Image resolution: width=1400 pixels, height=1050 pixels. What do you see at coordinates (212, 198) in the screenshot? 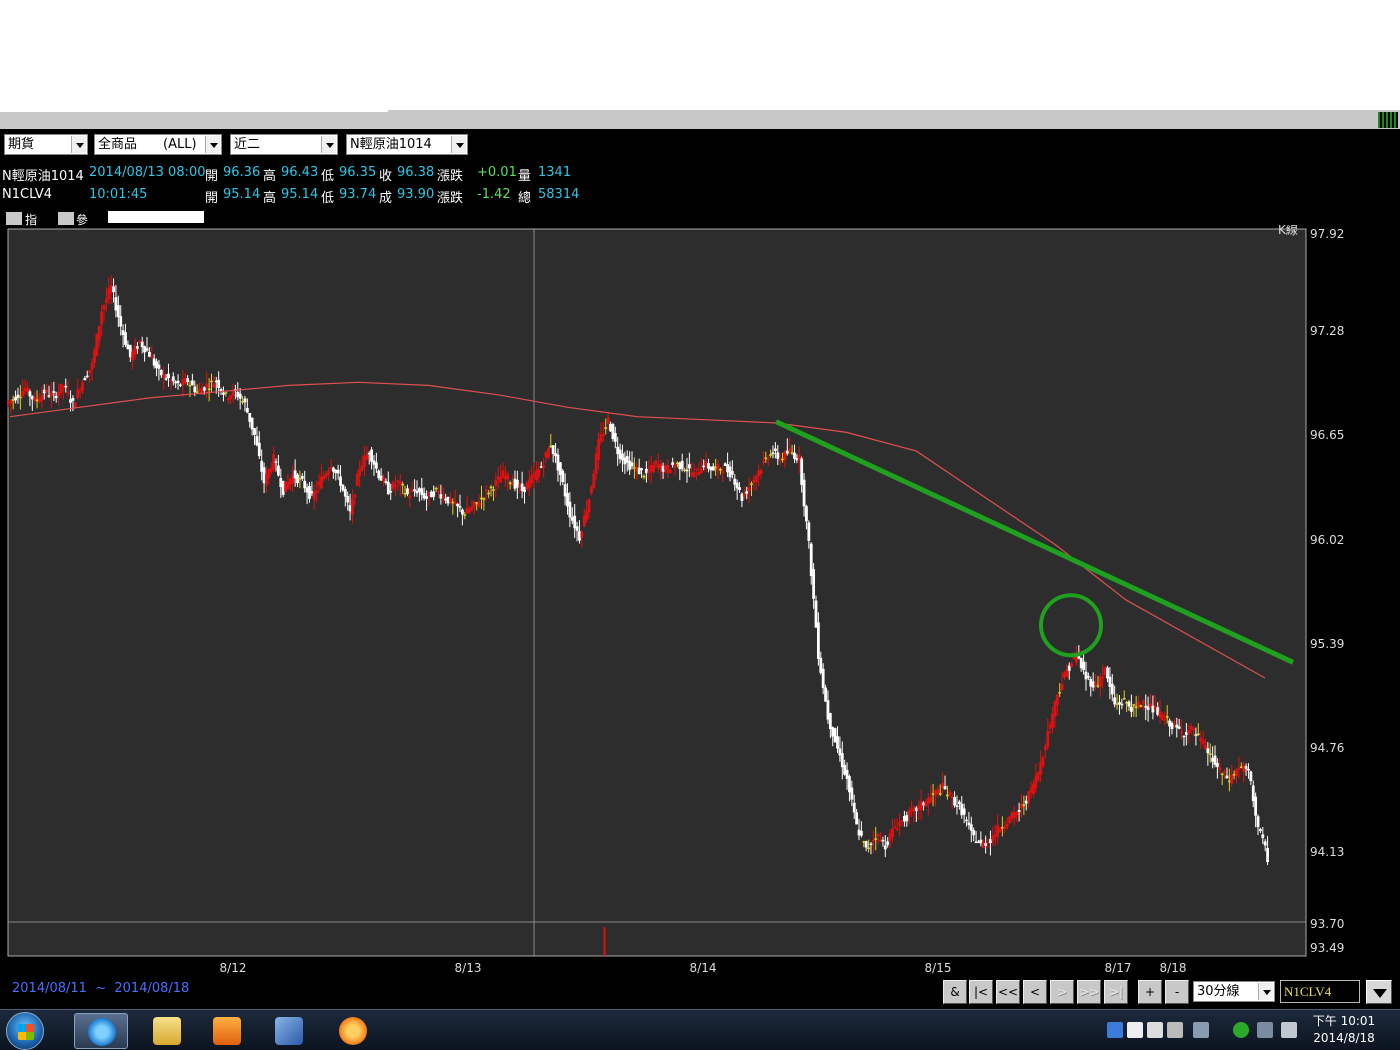
I see `open-label: 開` at bounding box center [212, 198].